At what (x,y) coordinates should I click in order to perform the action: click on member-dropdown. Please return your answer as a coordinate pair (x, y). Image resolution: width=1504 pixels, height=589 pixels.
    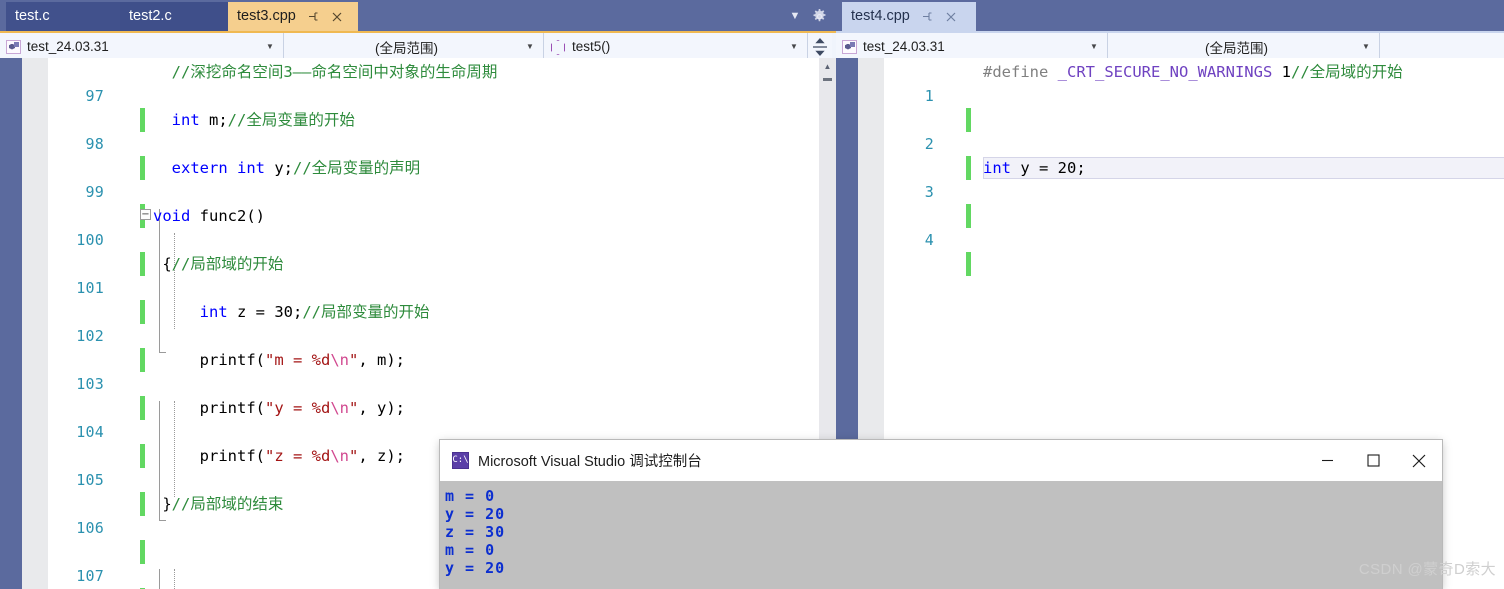
    Looking at the image, I should click on (1442, 46).